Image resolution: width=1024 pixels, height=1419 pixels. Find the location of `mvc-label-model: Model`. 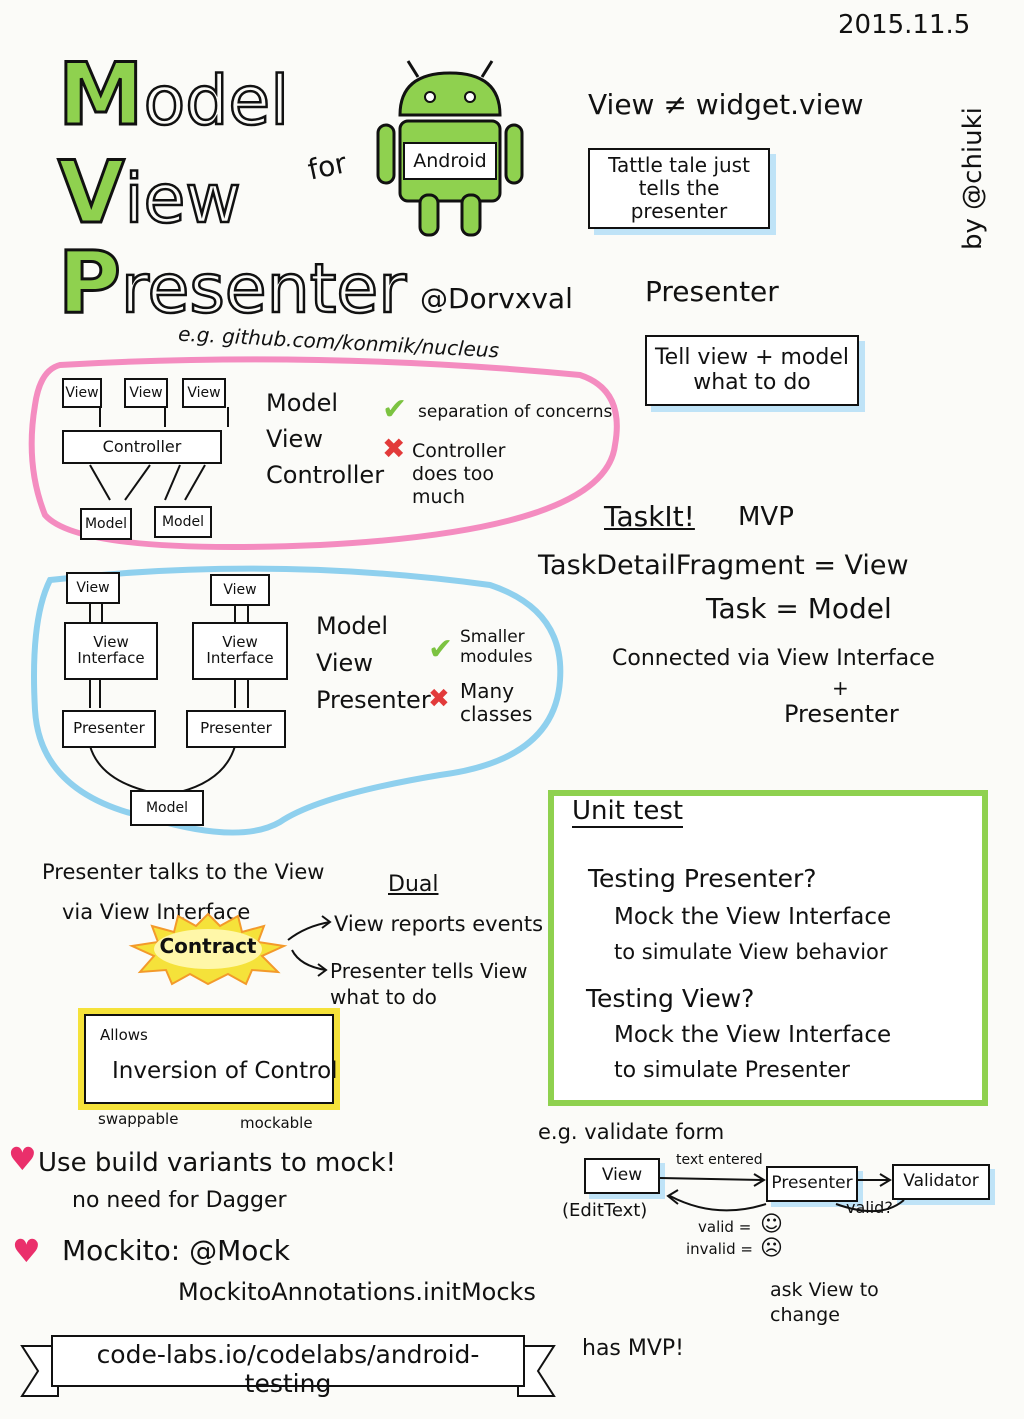

mvc-label-model: Model is located at coordinates (302, 403).